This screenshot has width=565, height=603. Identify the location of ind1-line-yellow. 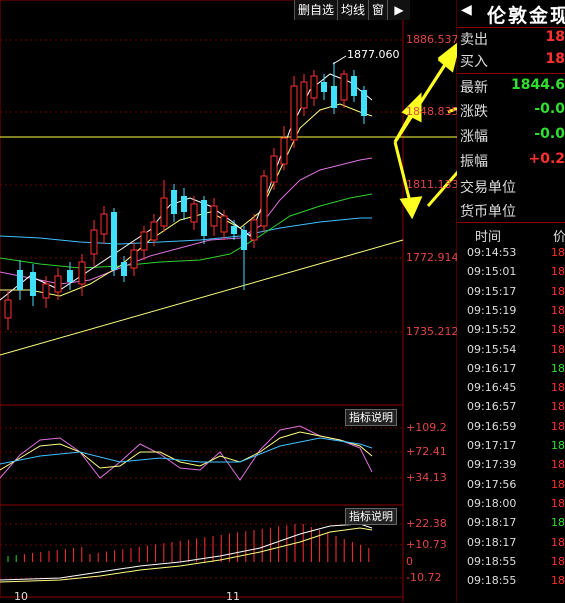
(186, 451).